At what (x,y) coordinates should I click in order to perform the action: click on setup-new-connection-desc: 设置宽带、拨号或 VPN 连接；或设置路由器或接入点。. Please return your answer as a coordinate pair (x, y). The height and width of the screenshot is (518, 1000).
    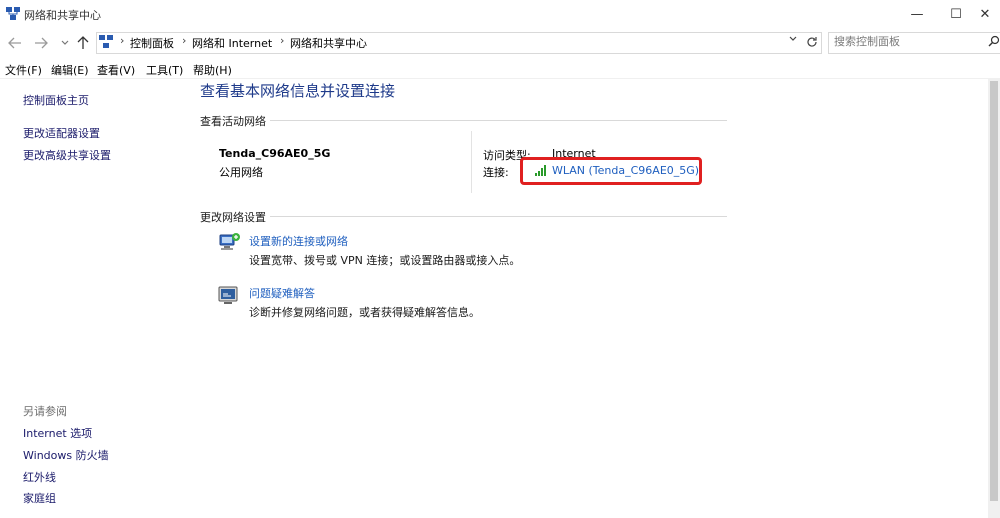
    Looking at the image, I should click on (385, 260).